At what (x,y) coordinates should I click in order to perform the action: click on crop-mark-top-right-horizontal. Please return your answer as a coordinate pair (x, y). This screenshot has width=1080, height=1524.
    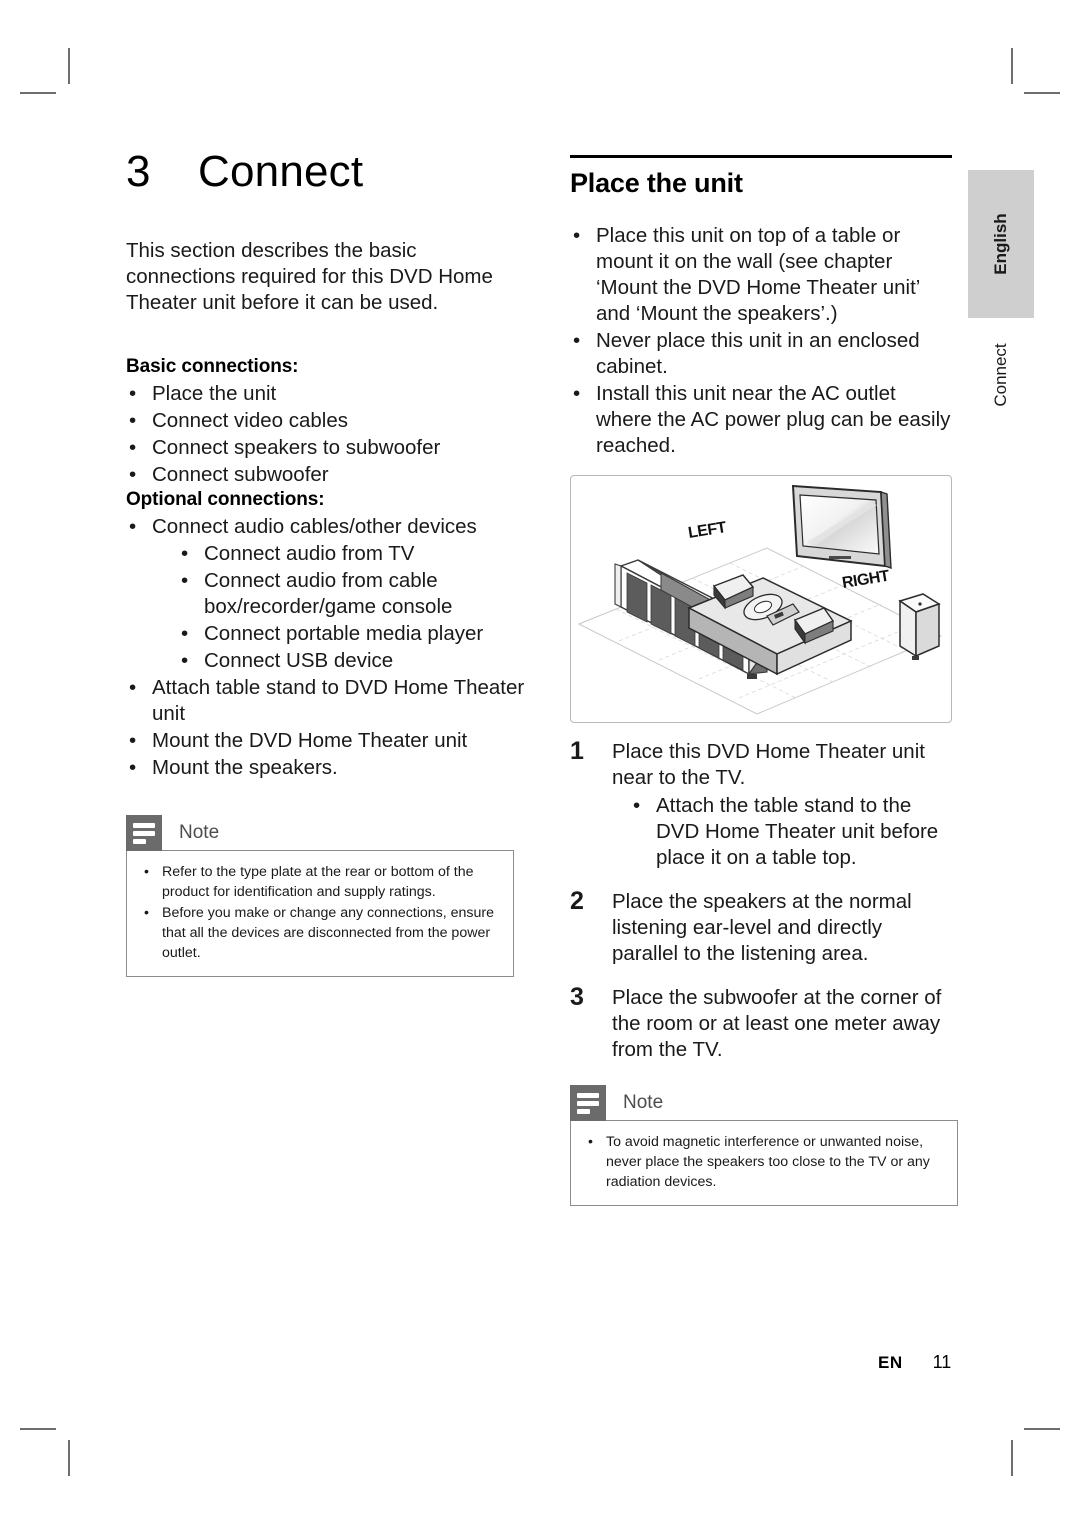
    Looking at the image, I should click on (1042, 93).